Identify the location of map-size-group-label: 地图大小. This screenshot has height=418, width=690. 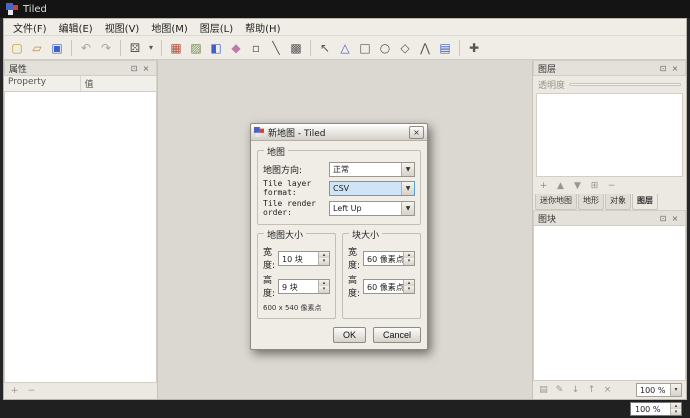
(285, 234).